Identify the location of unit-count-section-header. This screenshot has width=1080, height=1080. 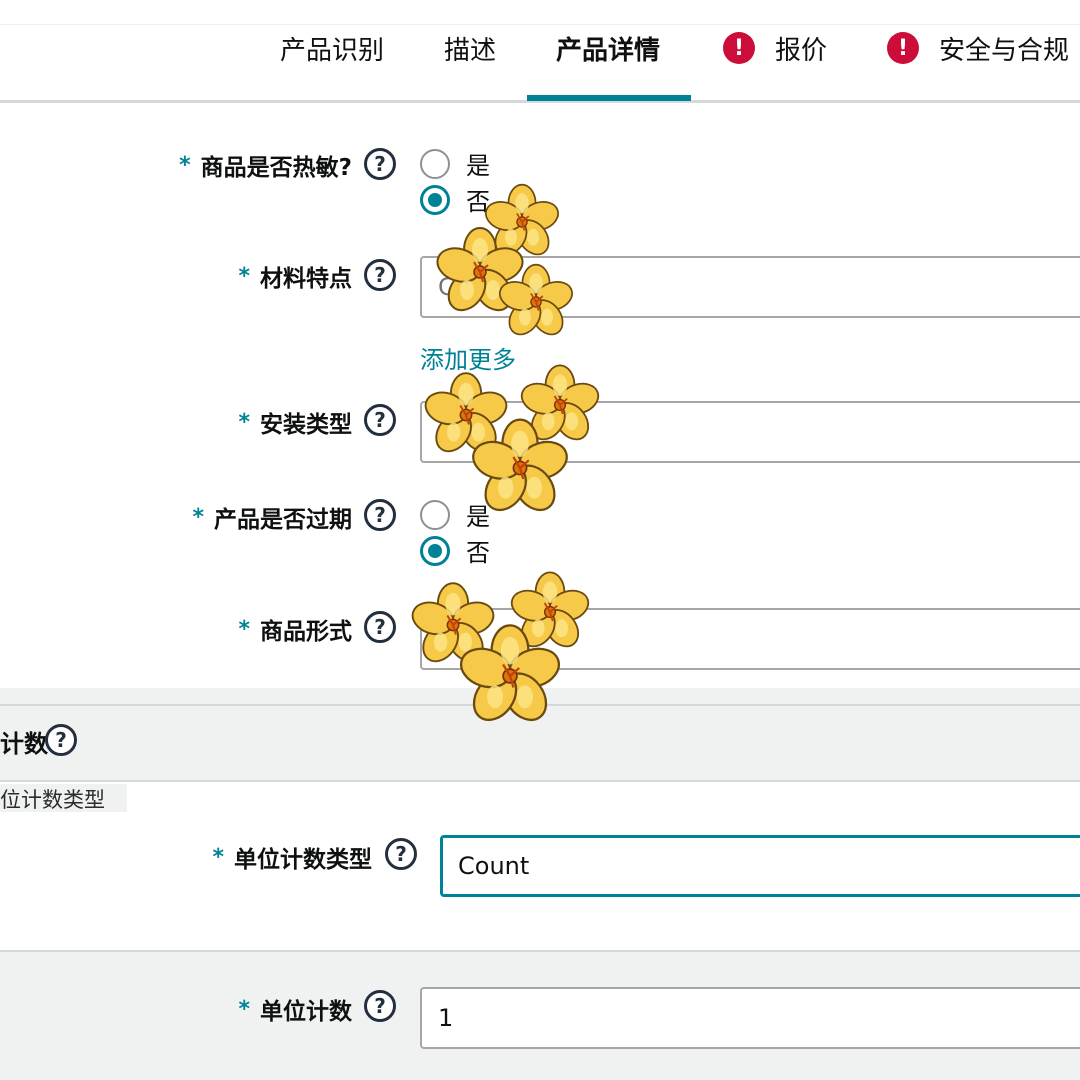
(540, 743).